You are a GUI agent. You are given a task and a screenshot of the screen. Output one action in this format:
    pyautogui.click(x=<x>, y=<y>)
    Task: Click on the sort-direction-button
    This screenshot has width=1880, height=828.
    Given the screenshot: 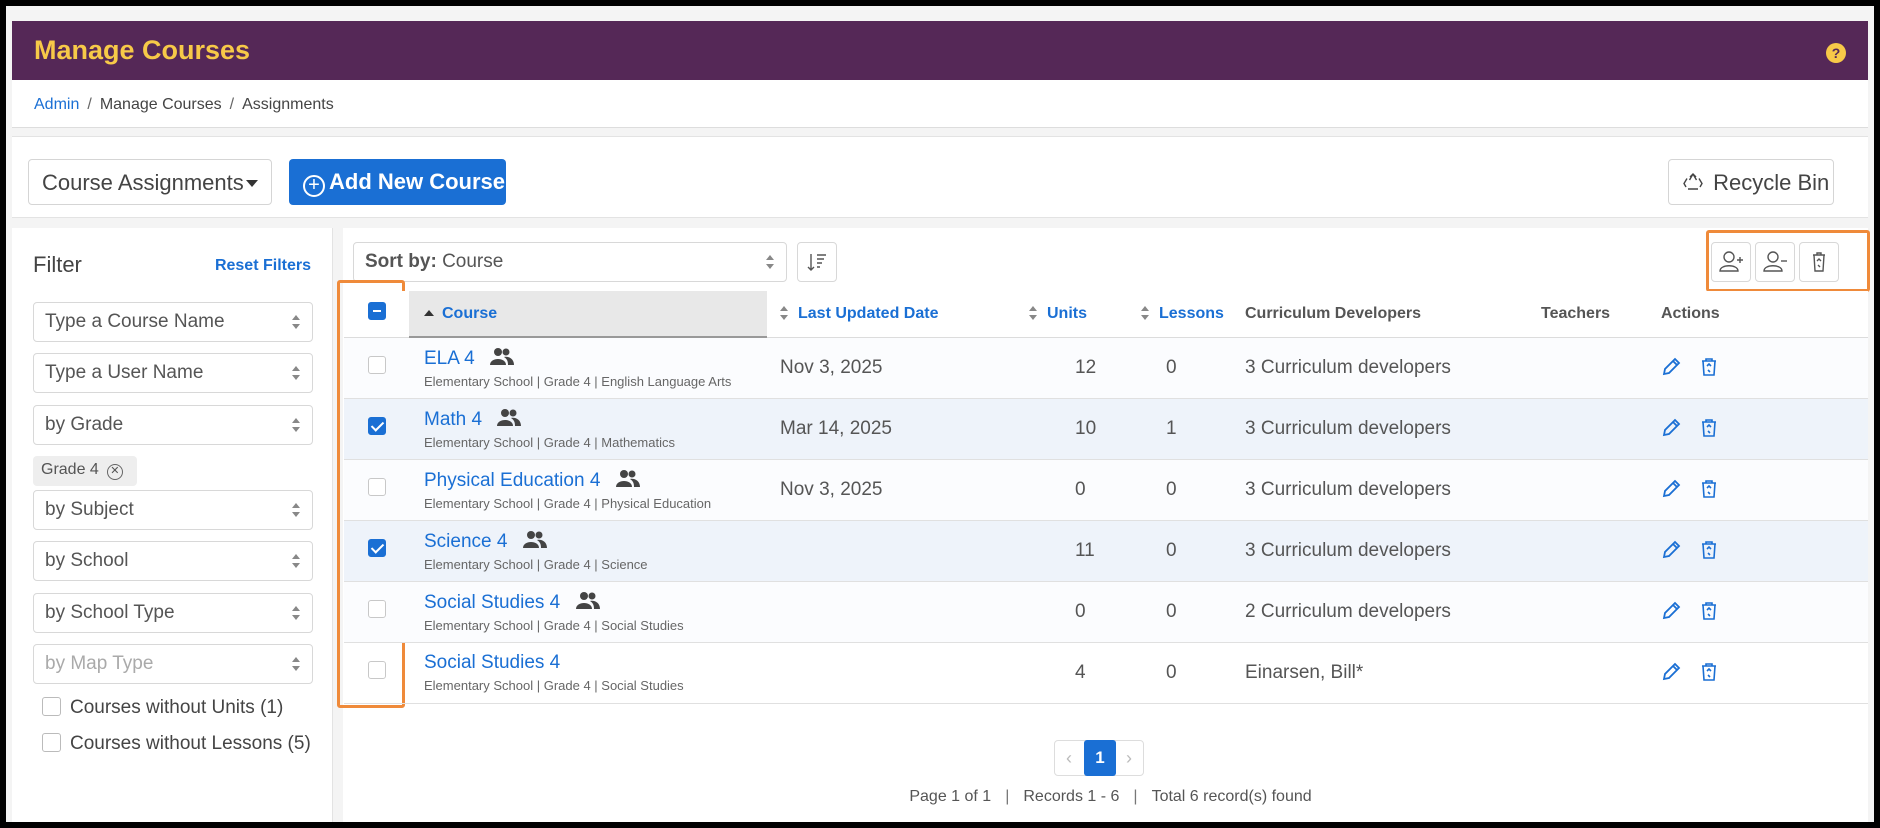 What is the action you would take?
    pyautogui.click(x=817, y=262)
    